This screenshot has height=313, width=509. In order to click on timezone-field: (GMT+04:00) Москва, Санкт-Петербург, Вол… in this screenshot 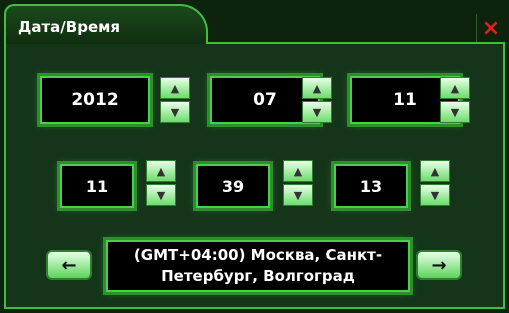, I will do `click(258, 266)`.